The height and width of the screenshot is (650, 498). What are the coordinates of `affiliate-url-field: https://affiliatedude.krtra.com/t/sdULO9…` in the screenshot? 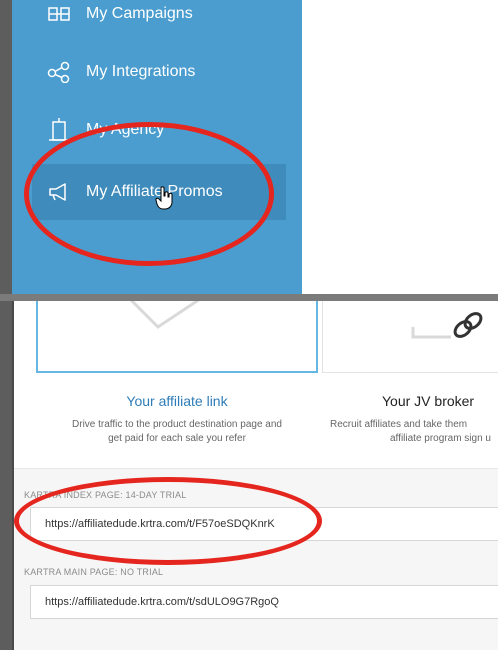 It's located at (264, 602).